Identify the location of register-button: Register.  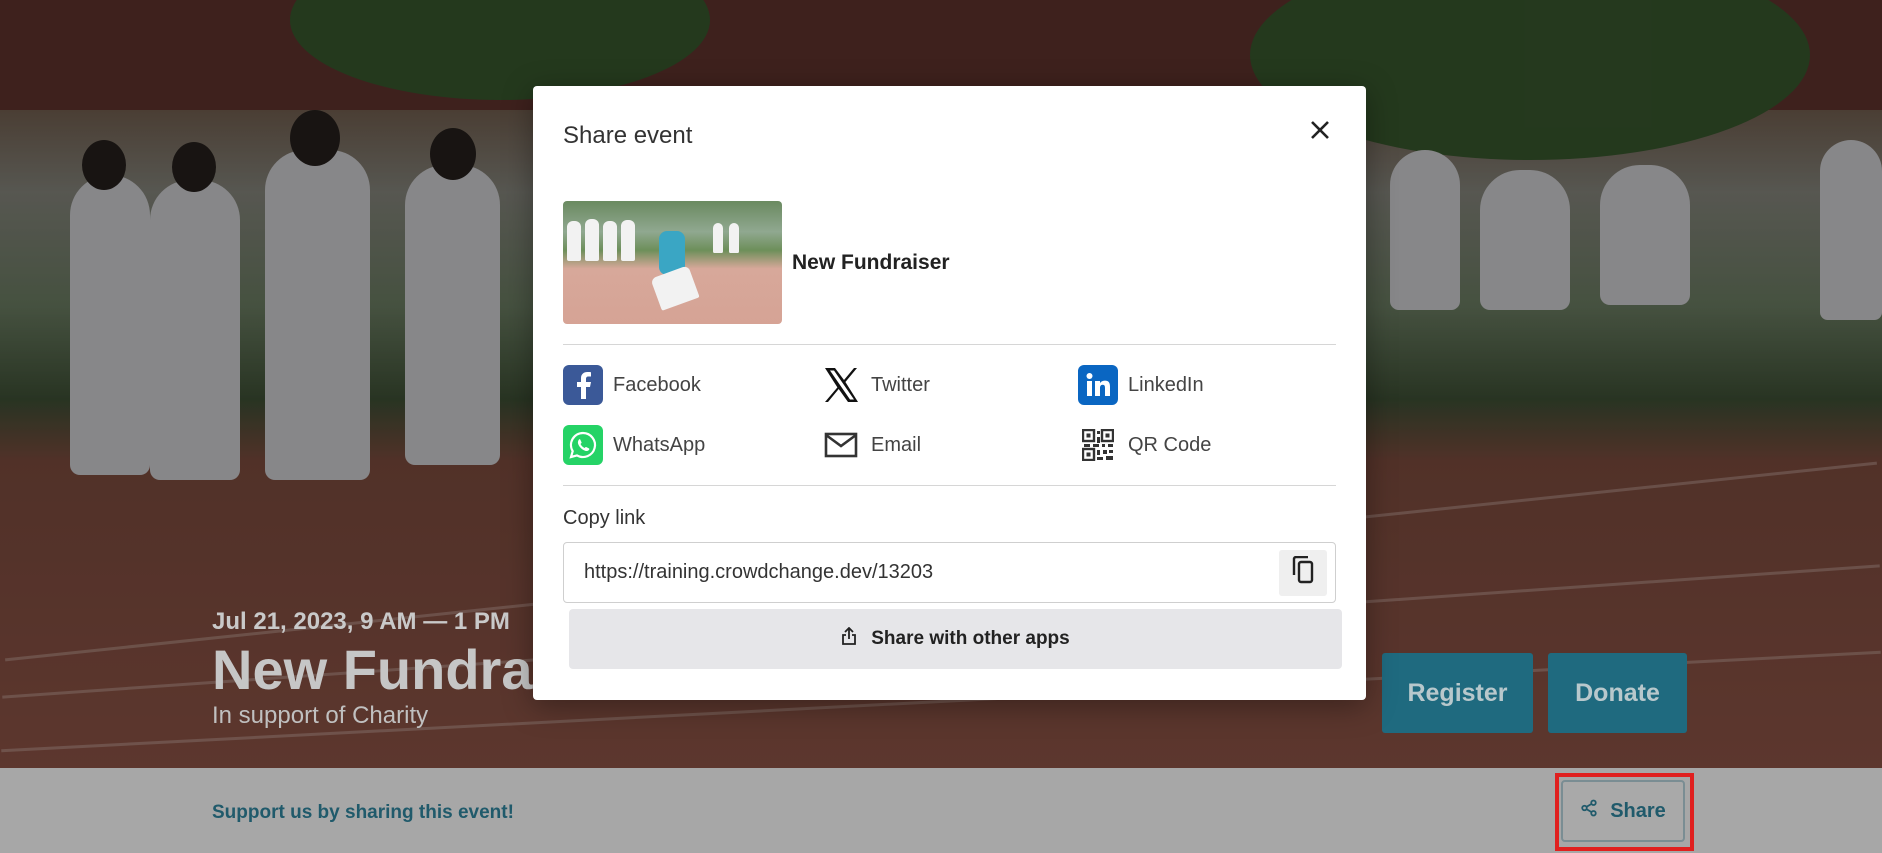
(1457, 693).